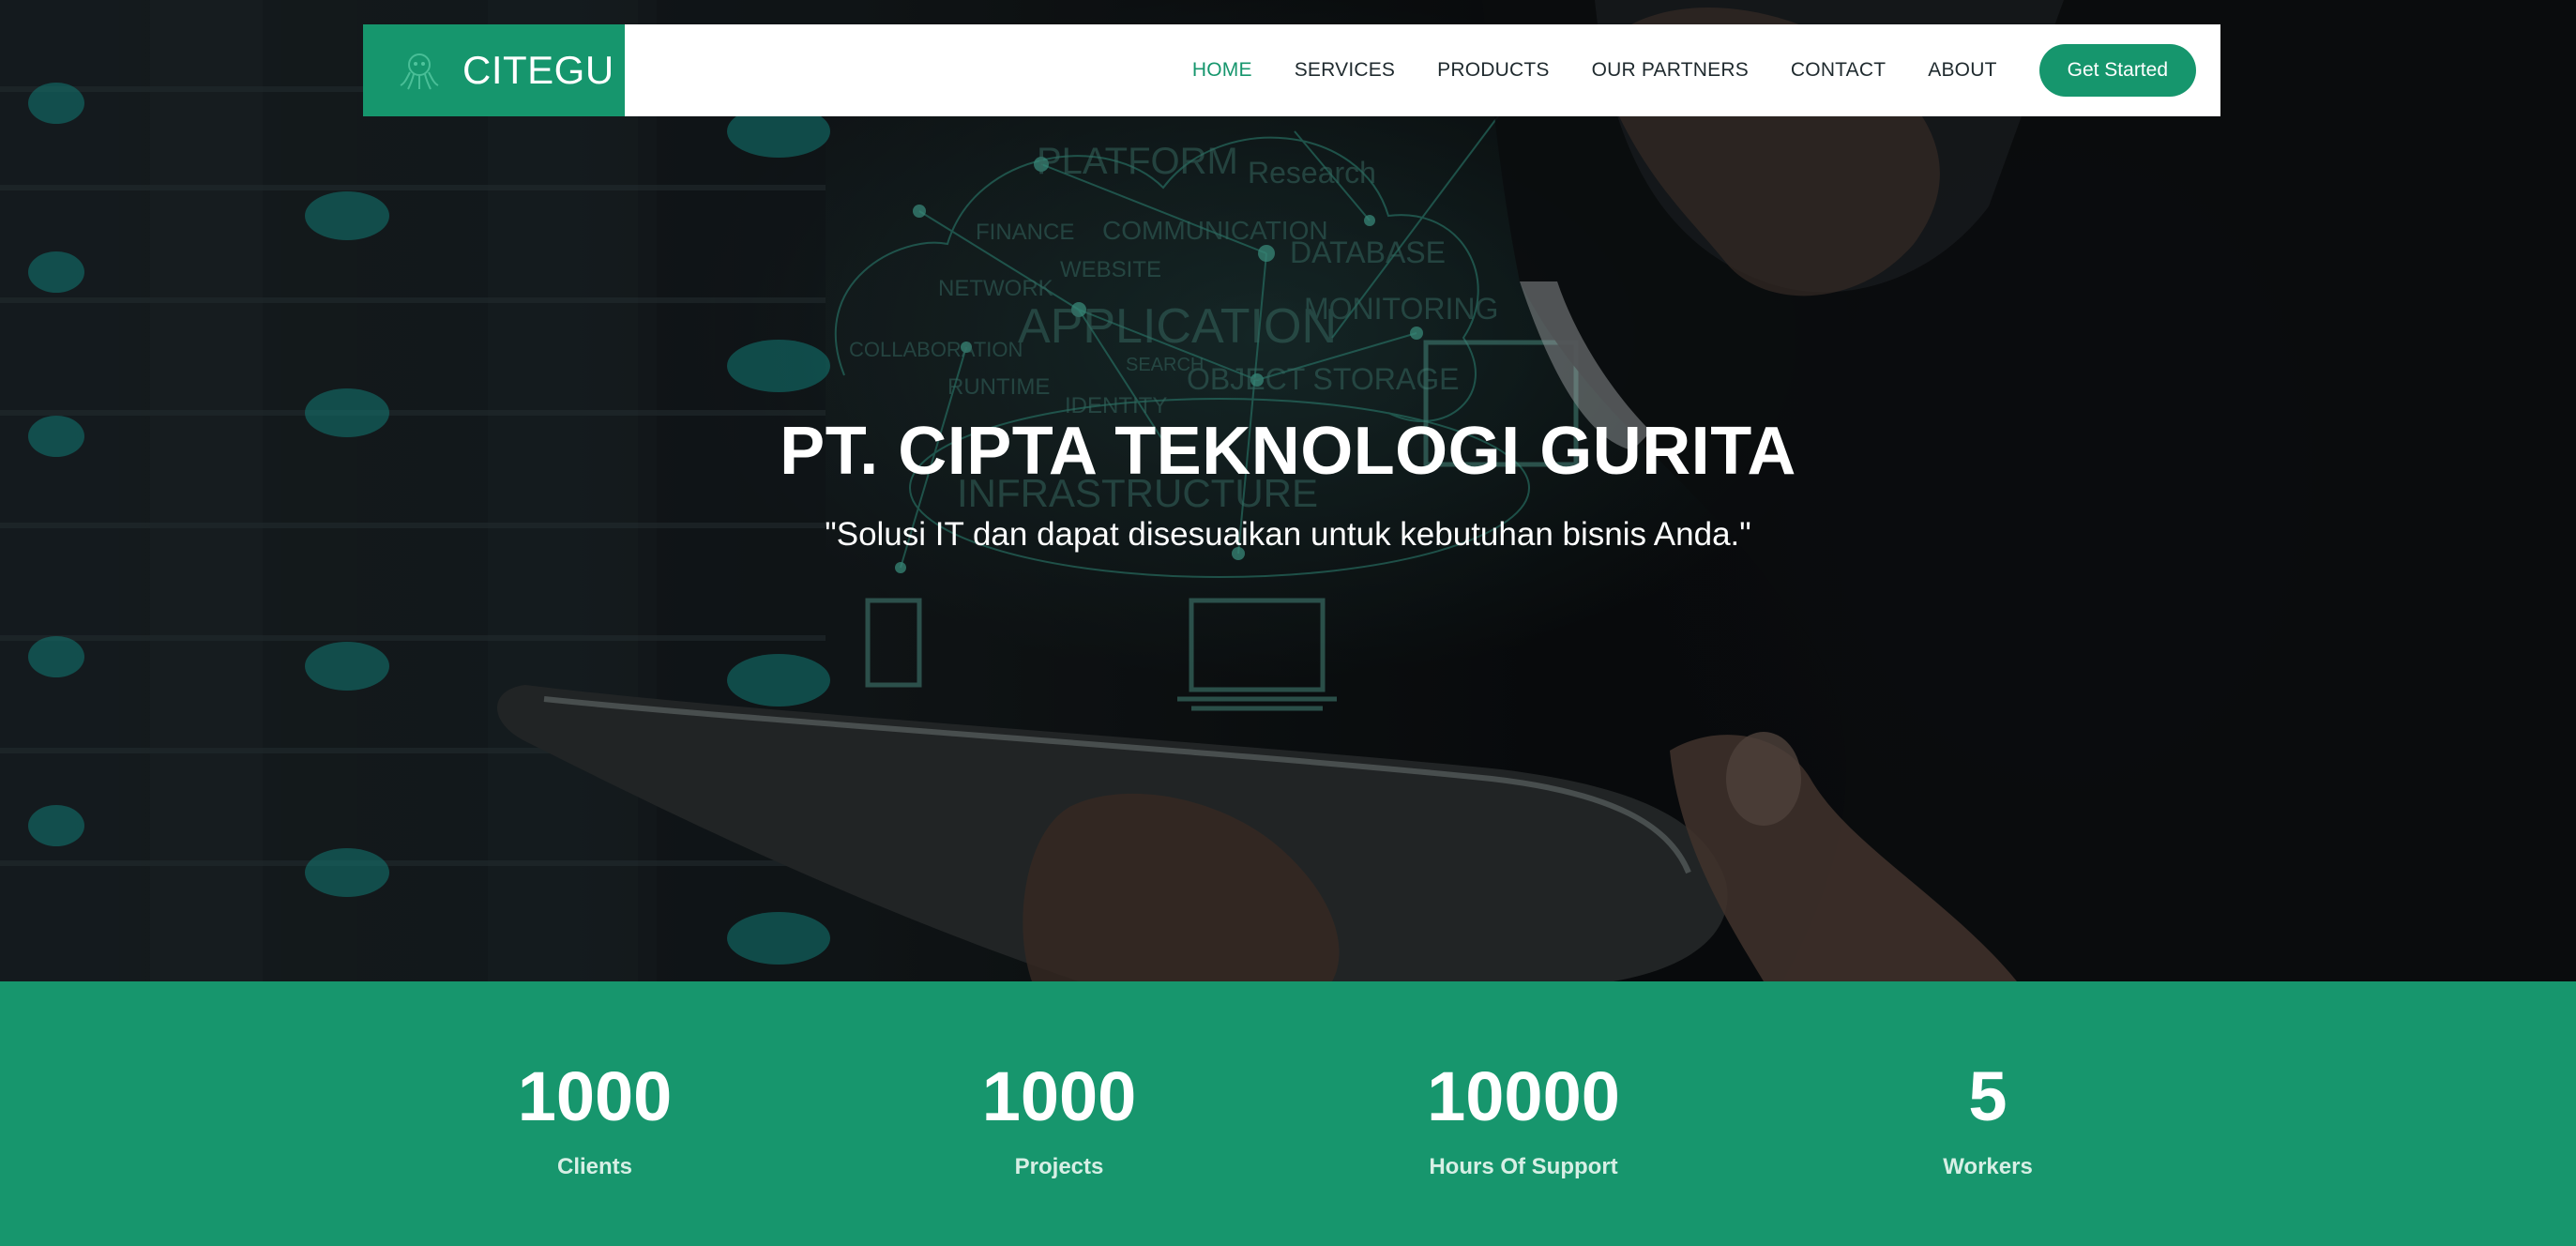 Image resolution: width=2576 pixels, height=1246 pixels. Describe the element at coordinates (538, 70) in the screenshot. I see `brand-name: CITEGU` at that location.